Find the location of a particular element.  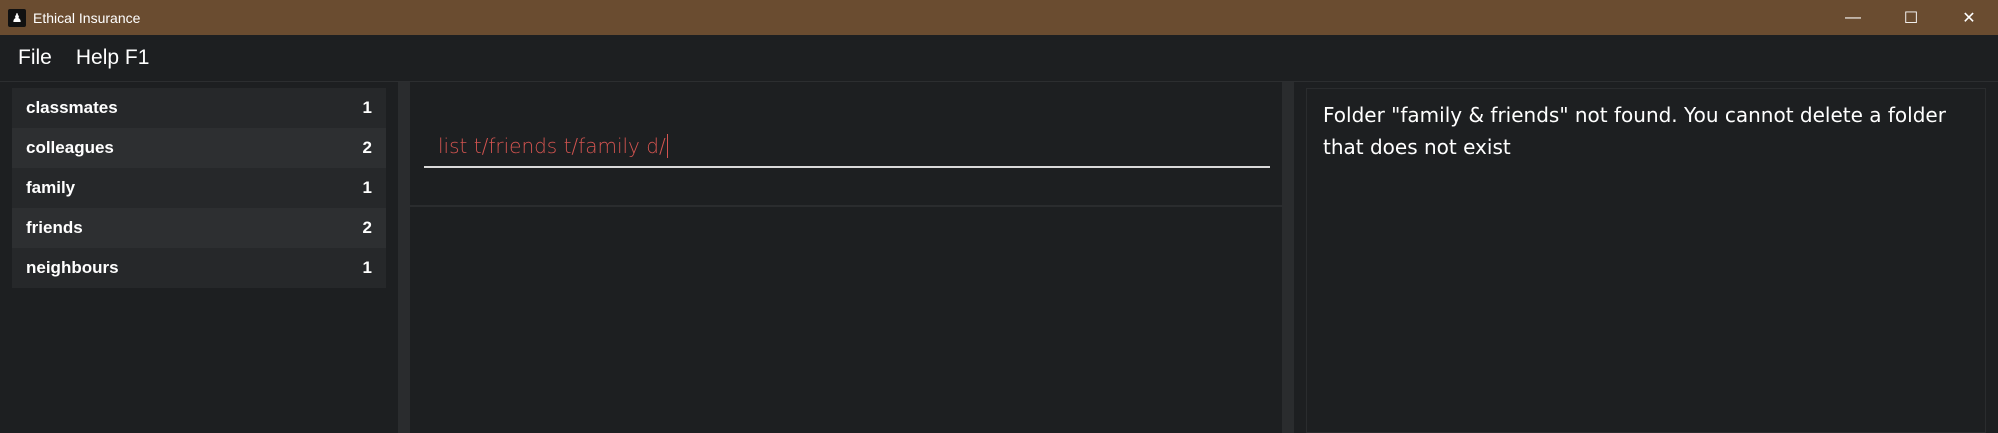

title-bar: ♟ Ethical Insurance — ☐ ✕ is located at coordinates (999, 17).